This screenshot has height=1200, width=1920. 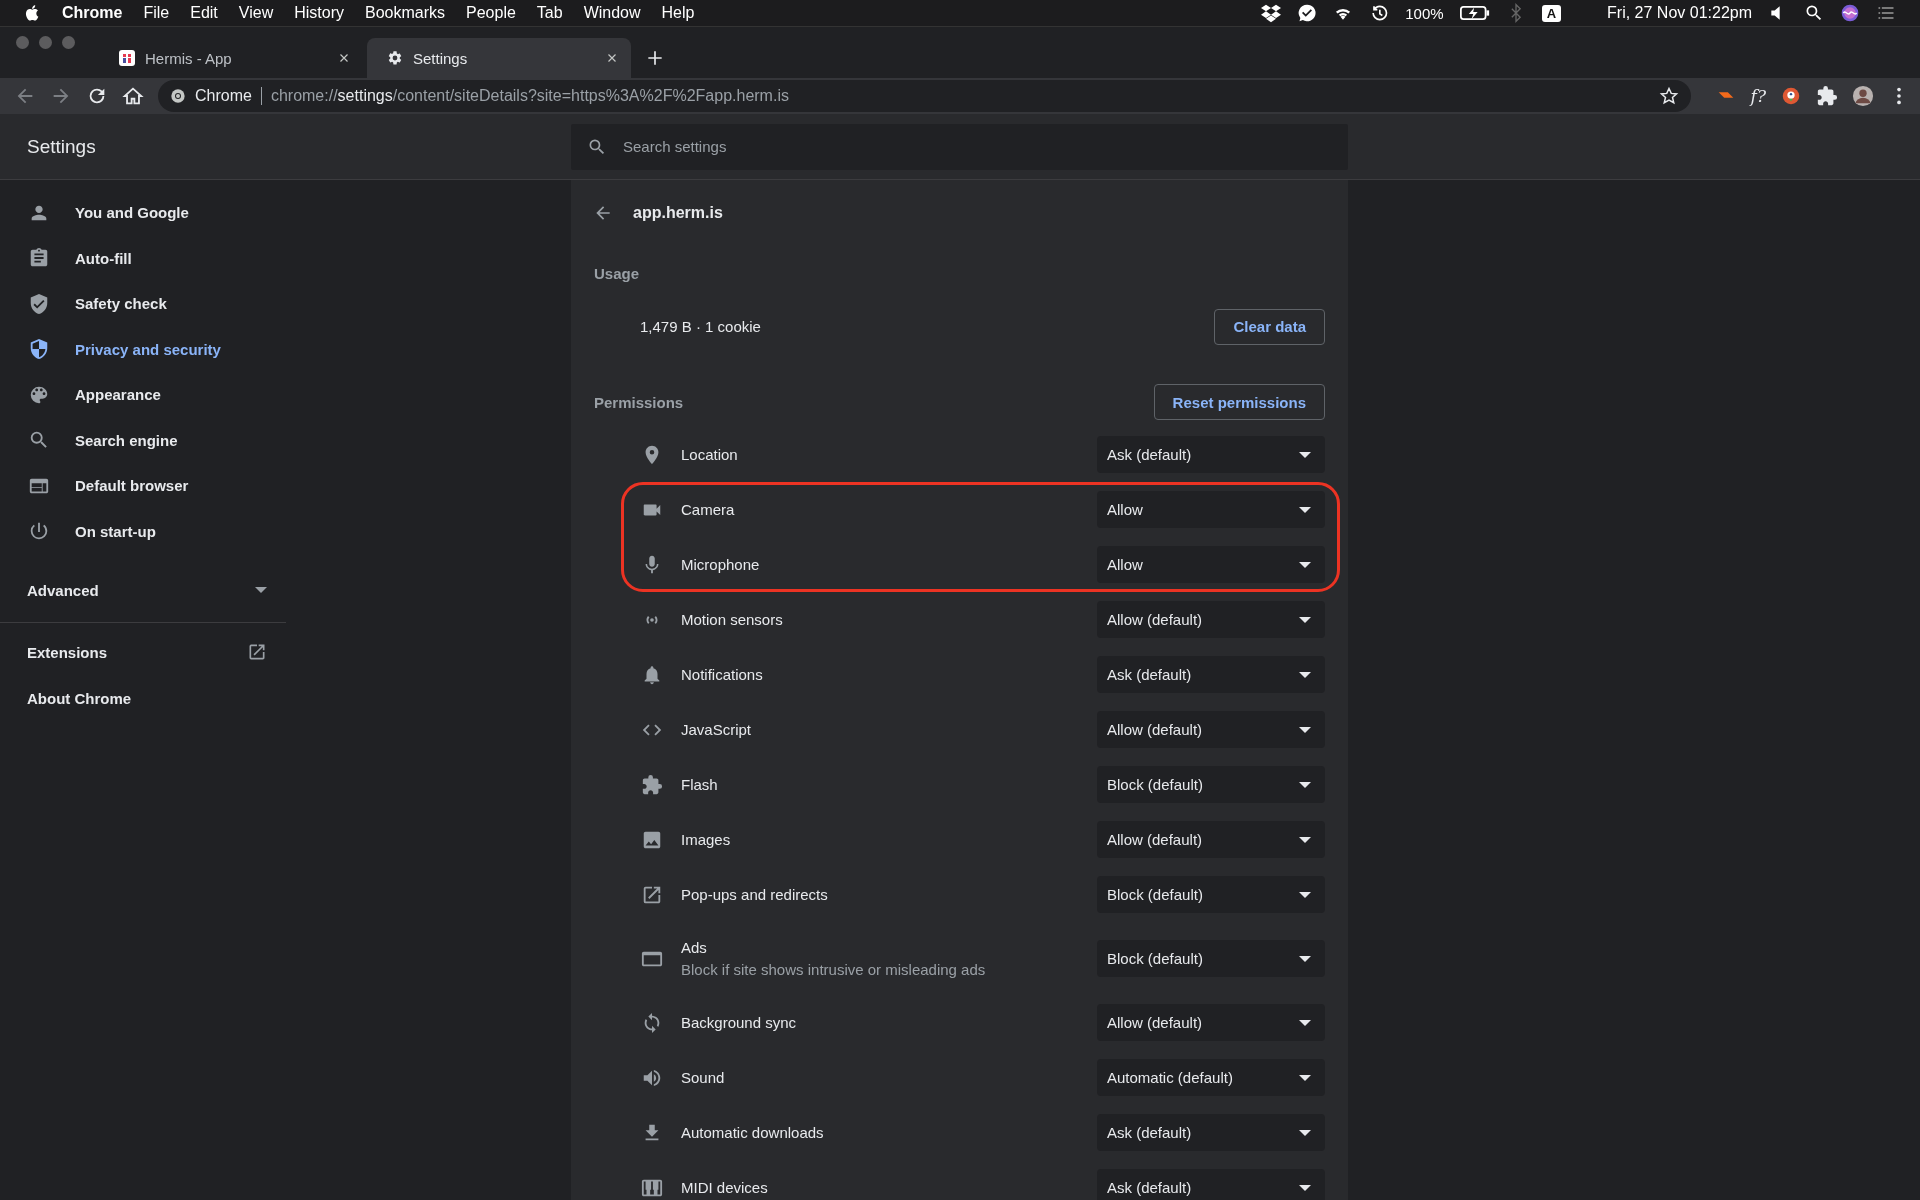 What do you see at coordinates (1271, 13) in the screenshot?
I see `dropbox-icon` at bounding box center [1271, 13].